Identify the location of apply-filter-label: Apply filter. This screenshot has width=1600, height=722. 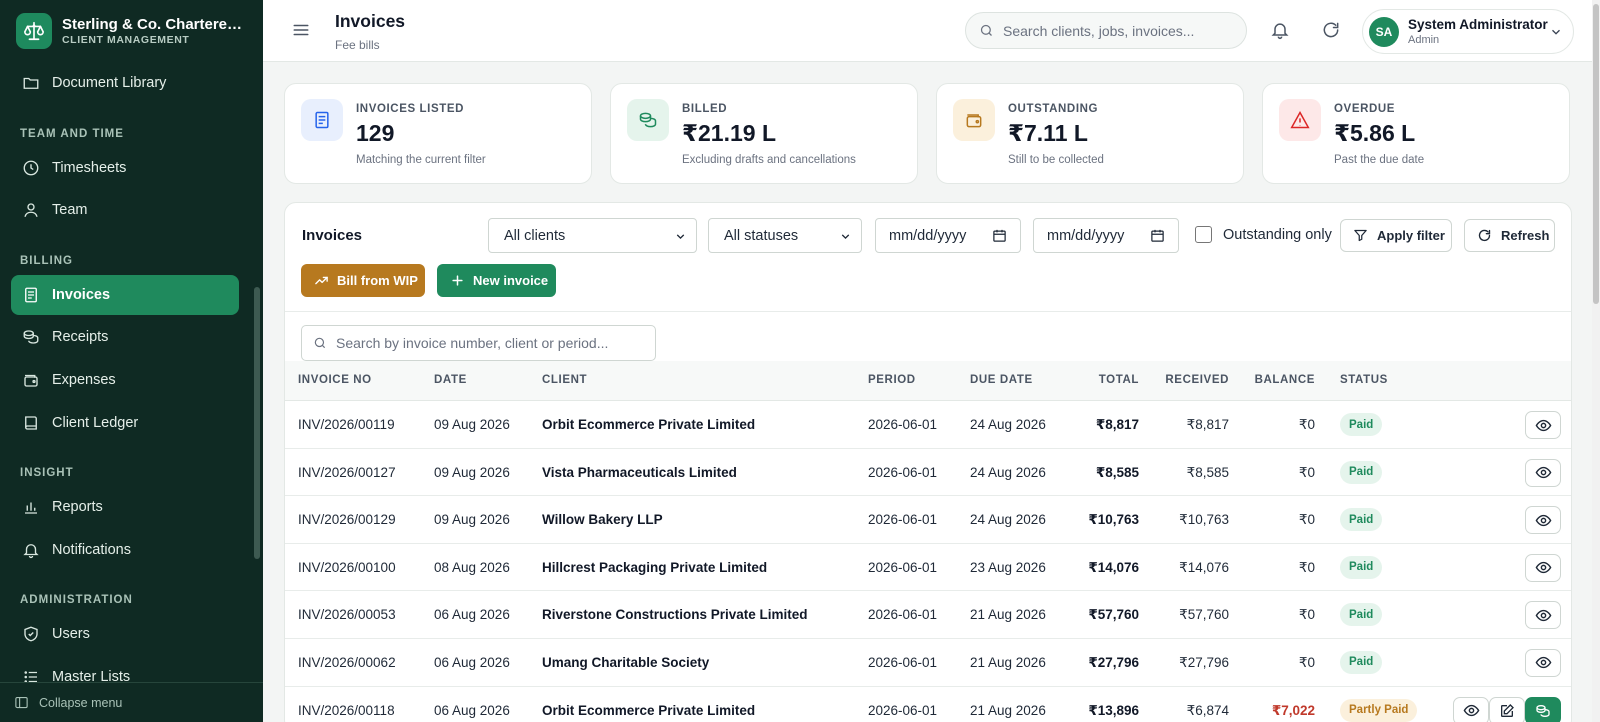
(1411, 235).